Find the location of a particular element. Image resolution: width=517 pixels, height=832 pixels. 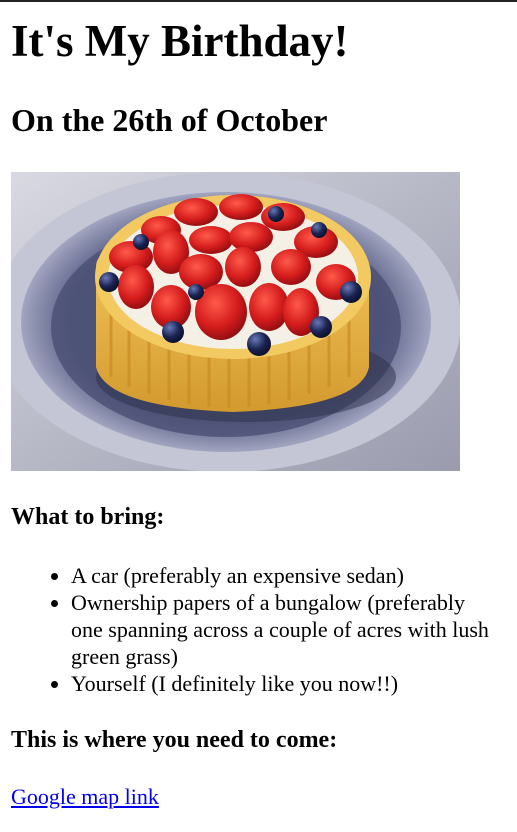

google-map-link: Google map link is located at coordinates (85, 796).